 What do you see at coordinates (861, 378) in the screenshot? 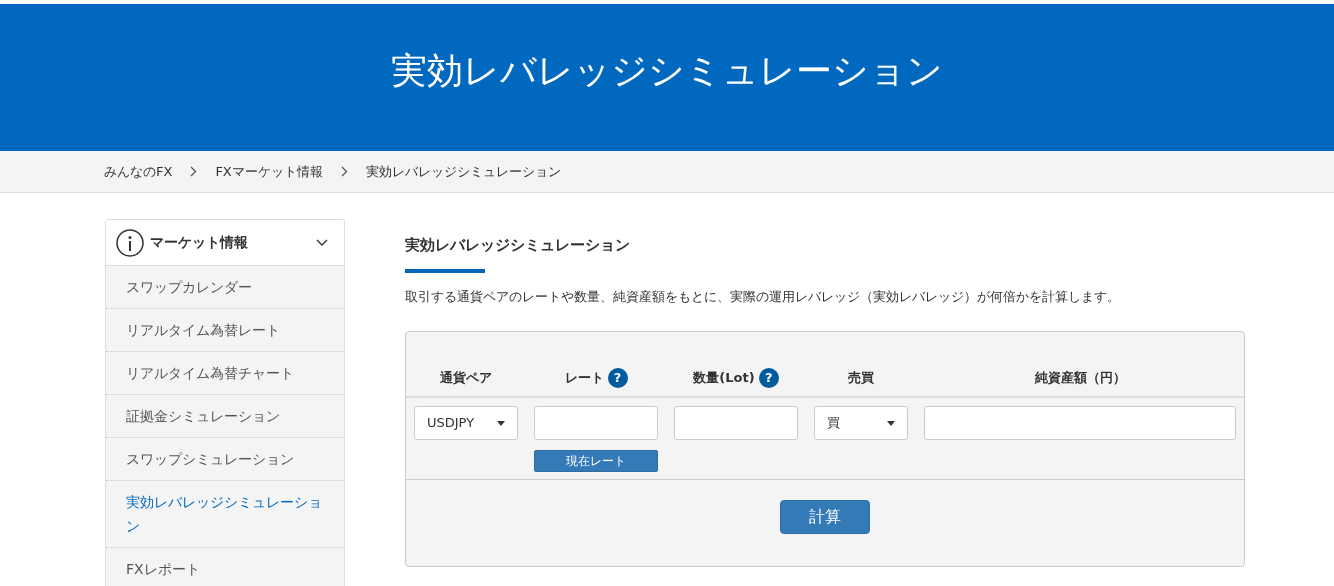
I see `column-header: 売買` at bounding box center [861, 378].